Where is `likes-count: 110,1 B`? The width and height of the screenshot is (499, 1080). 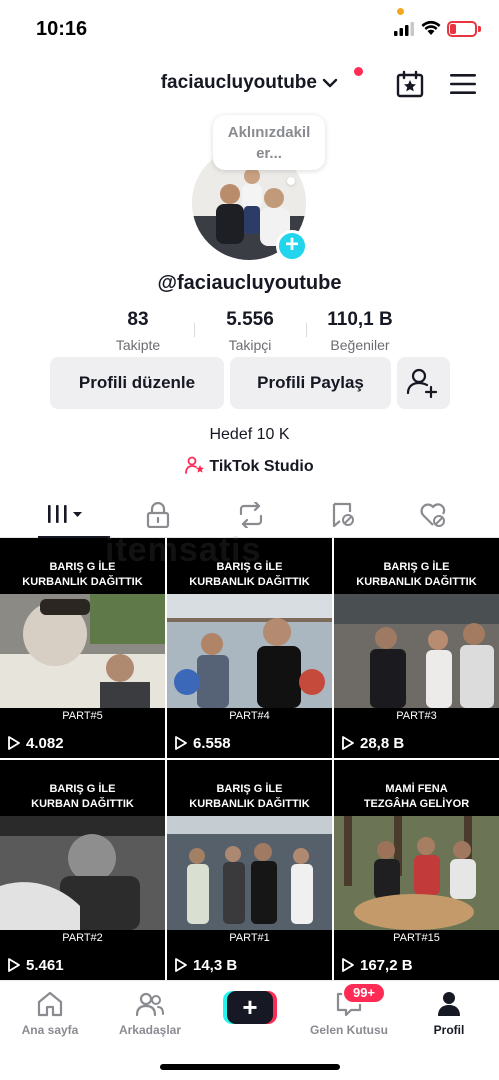
likes-count: 110,1 B is located at coordinates (360, 319).